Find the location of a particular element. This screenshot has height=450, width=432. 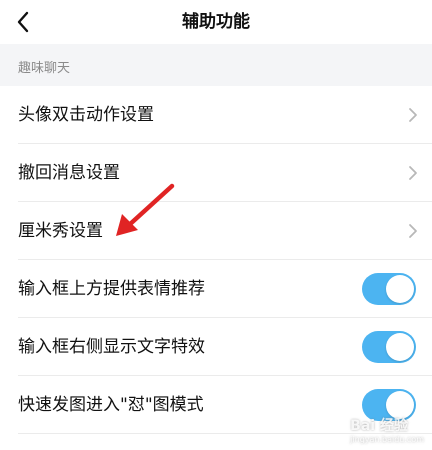

watermark-text: Bai 经验 is located at coordinates (379, 426).